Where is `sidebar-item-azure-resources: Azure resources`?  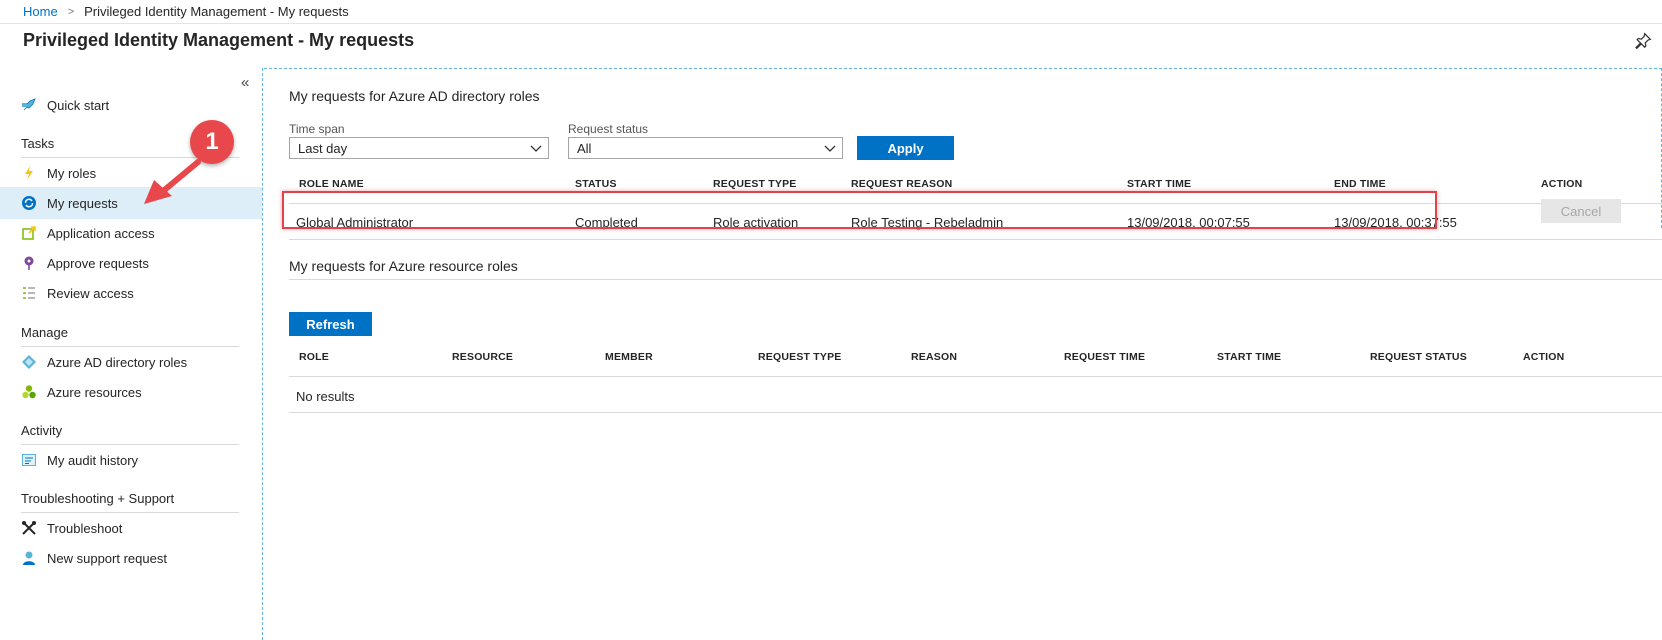 sidebar-item-azure-resources: Azure resources is located at coordinates (131, 392).